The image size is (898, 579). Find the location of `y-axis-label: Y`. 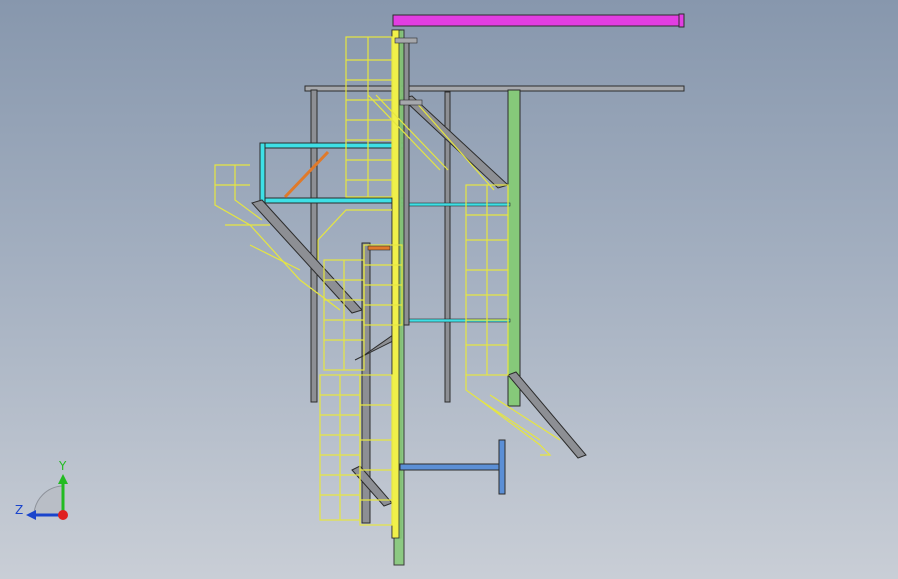

y-axis-label: Y is located at coordinates (62, 466).